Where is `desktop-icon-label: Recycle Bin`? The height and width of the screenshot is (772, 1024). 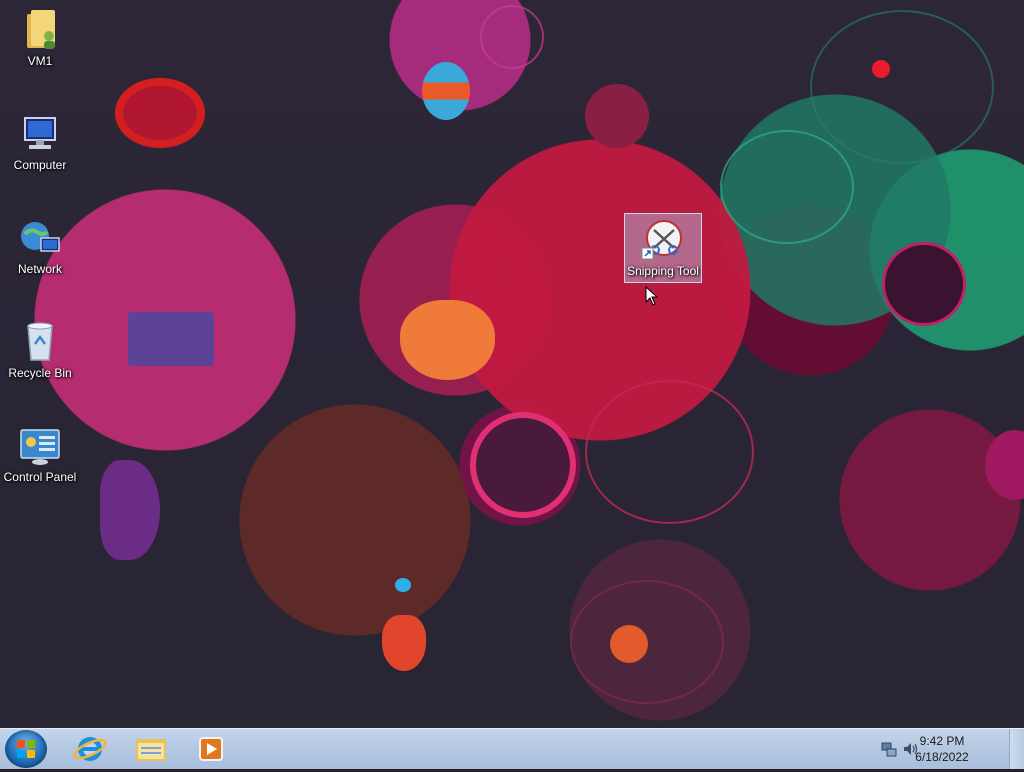 desktop-icon-label: Recycle Bin is located at coordinates (40, 373).